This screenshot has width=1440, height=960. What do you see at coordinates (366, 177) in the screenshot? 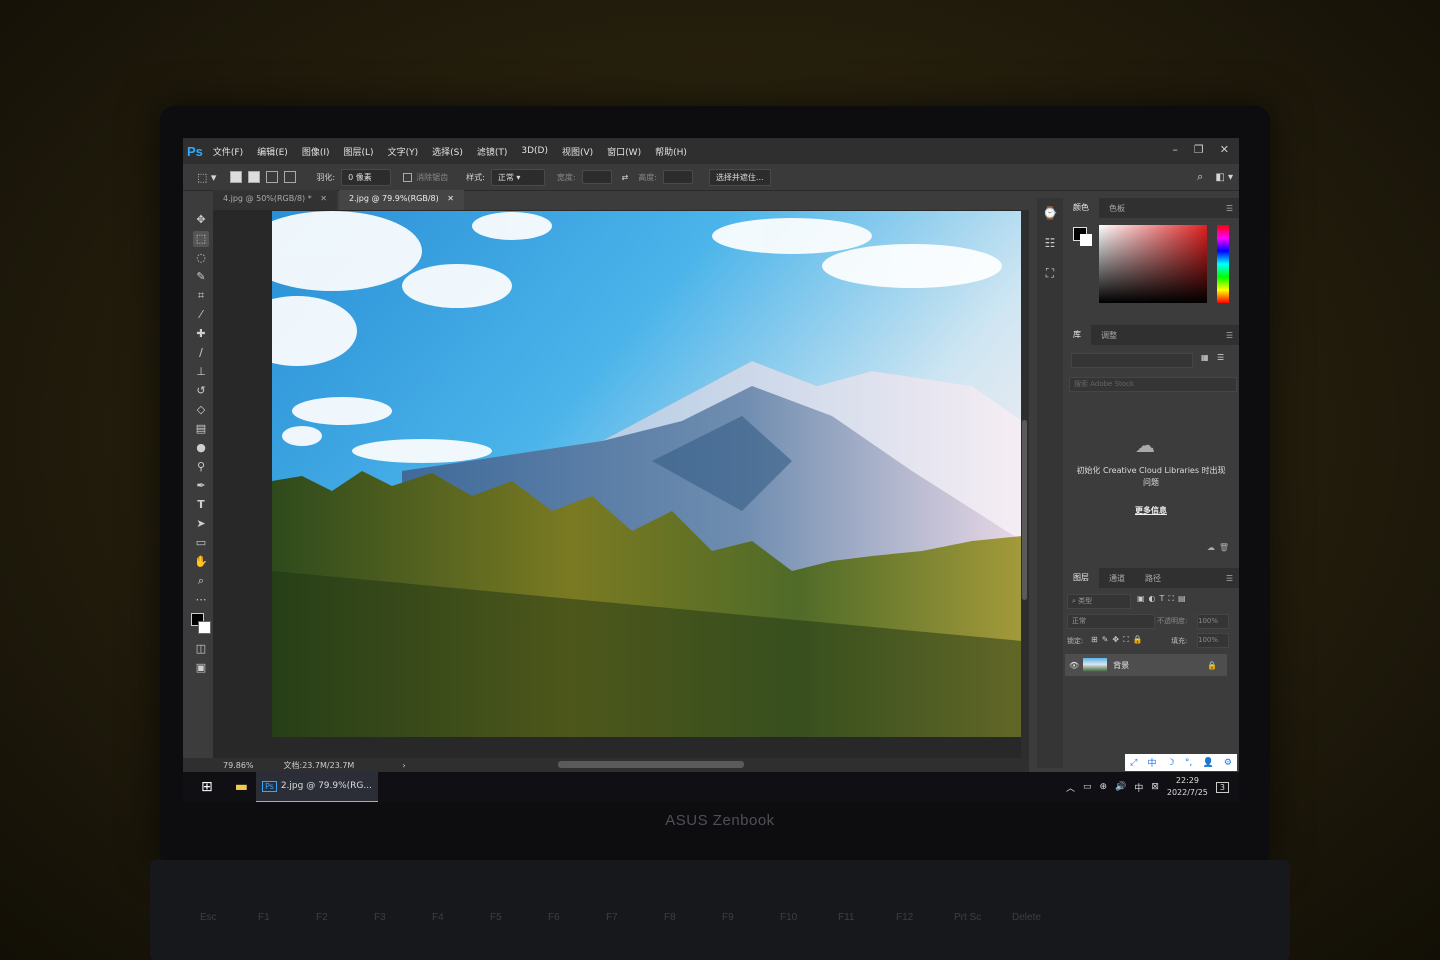
I see `feather-input: 0 像素` at bounding box center [366, 177].